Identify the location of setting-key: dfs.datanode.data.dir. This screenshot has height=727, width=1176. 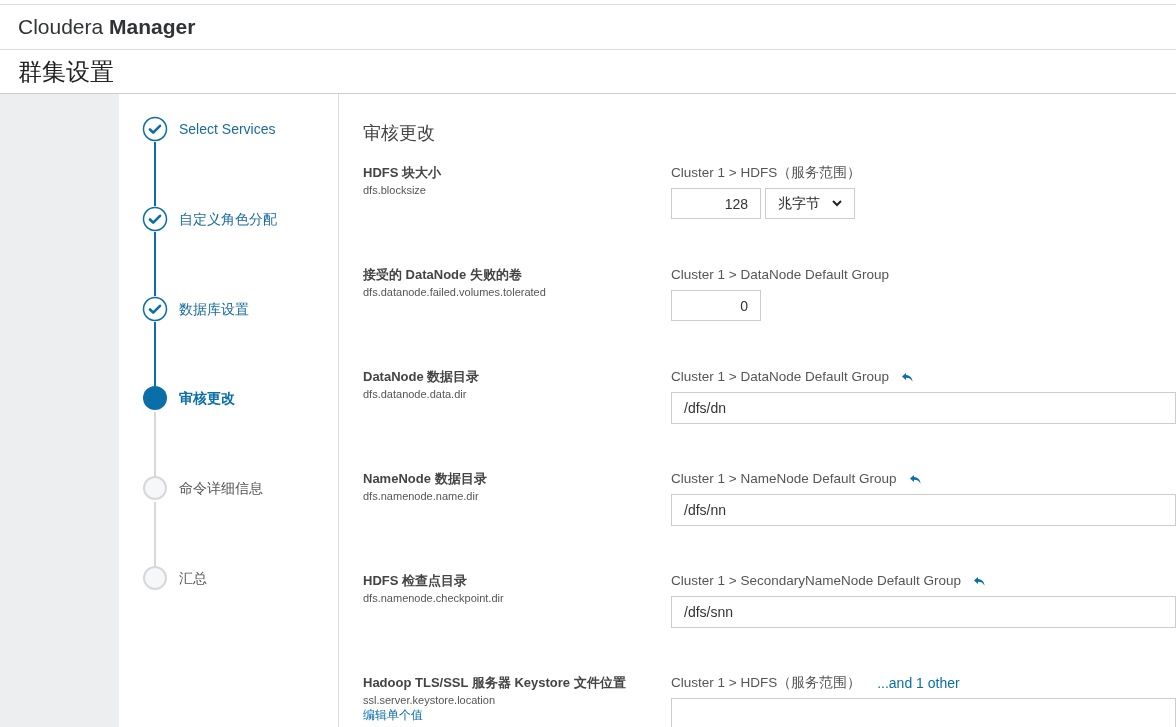
(415, 394).